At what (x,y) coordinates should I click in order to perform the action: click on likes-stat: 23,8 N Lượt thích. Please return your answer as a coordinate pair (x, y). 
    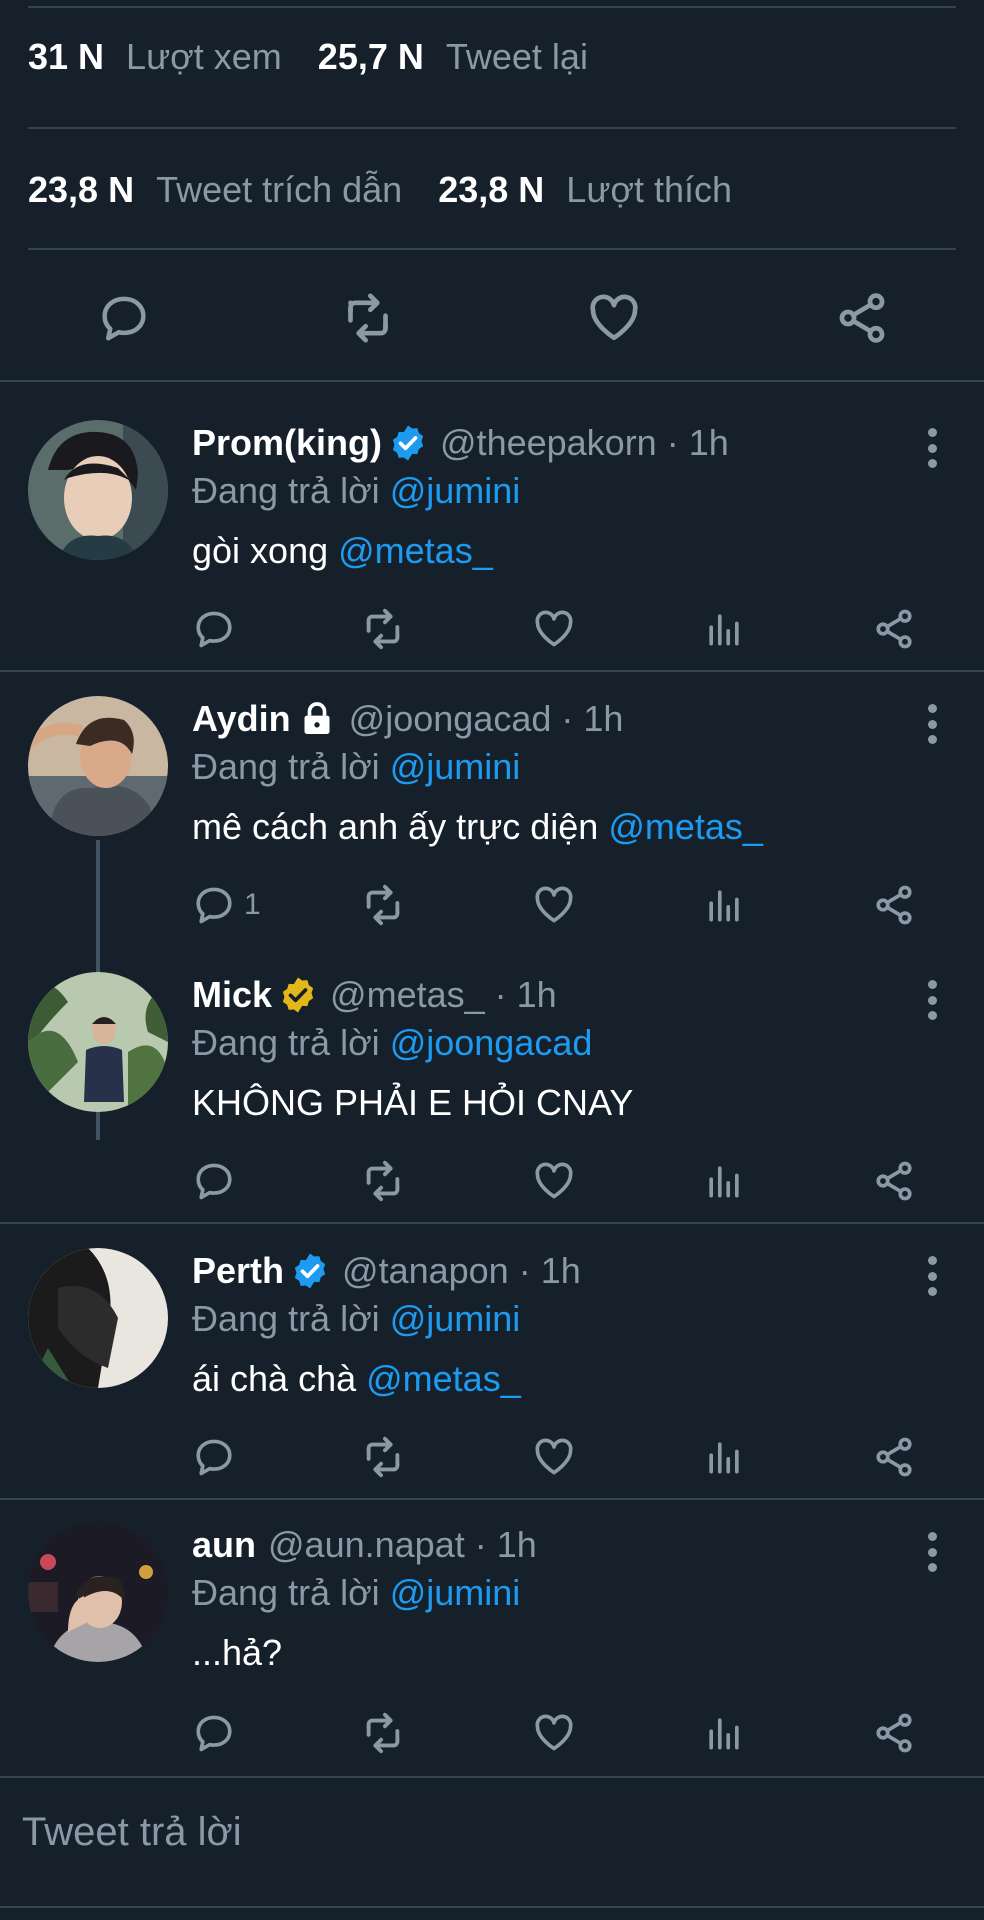
    Looking at the image, I should click on (585, 190).